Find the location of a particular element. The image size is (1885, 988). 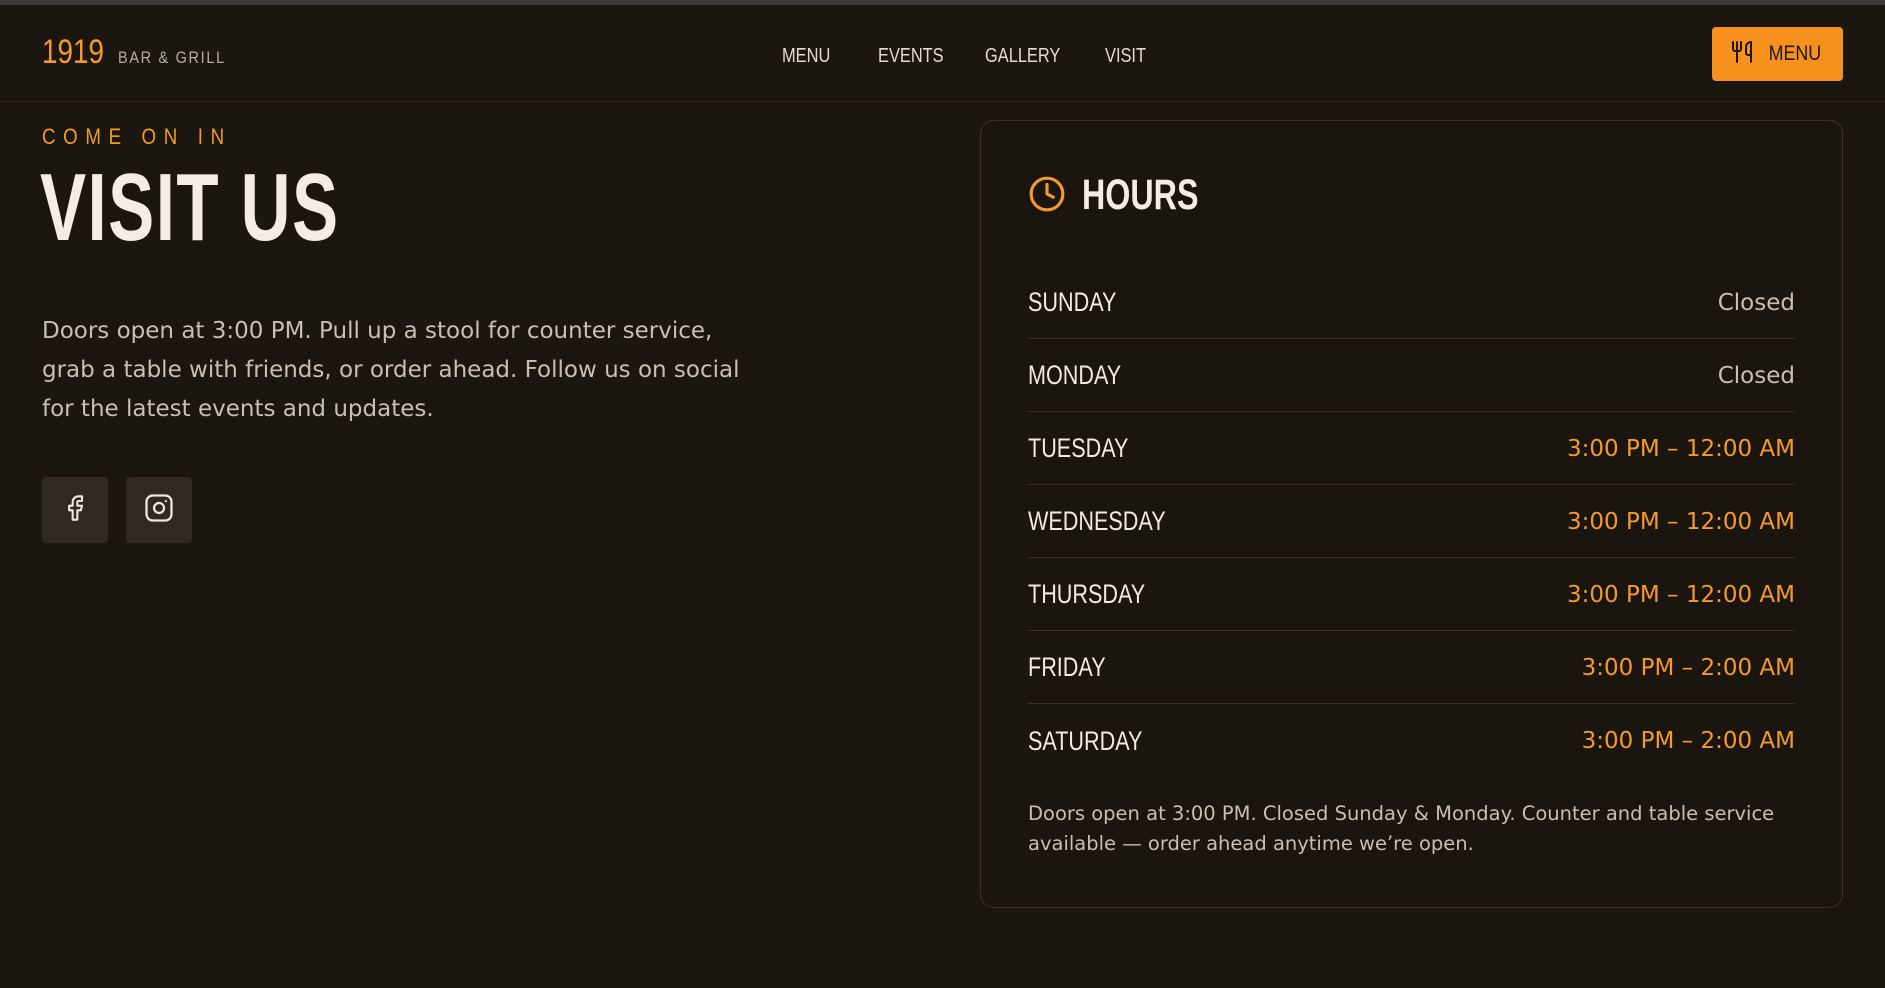

instagram-icon is located at coordinates (159, 510).